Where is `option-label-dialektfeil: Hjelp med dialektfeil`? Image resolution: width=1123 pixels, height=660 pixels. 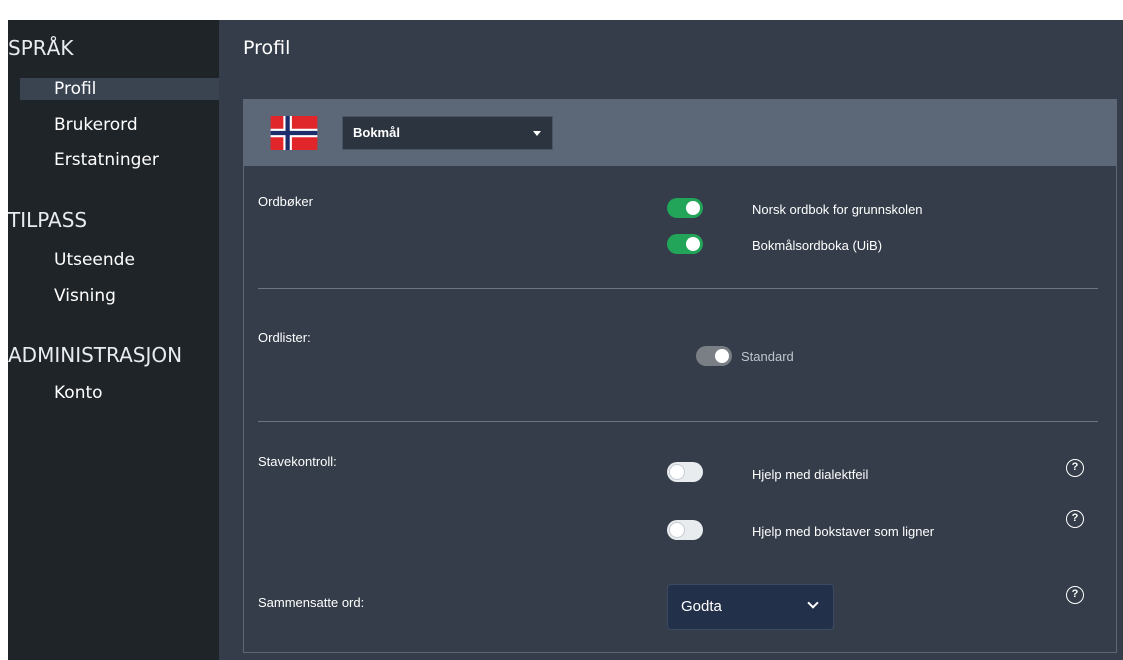 option-label-dialektfeil: Hjelp med dialektfeil is located at coordinates (810, 474).